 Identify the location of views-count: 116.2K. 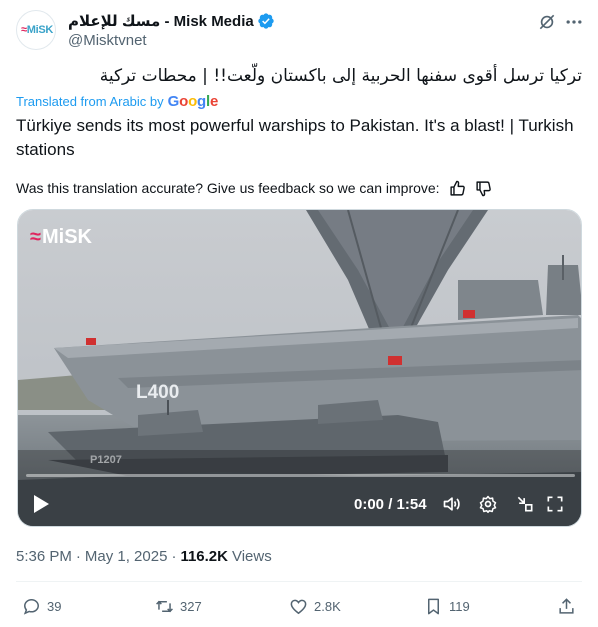
(204, 556).